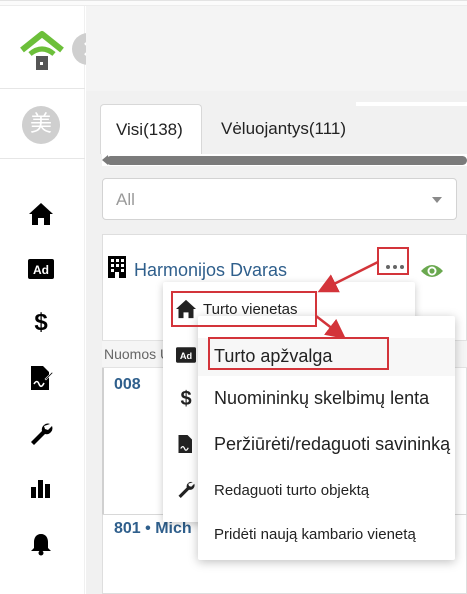  I want to click on menu-item-ad: Ad, so click(186, 355).